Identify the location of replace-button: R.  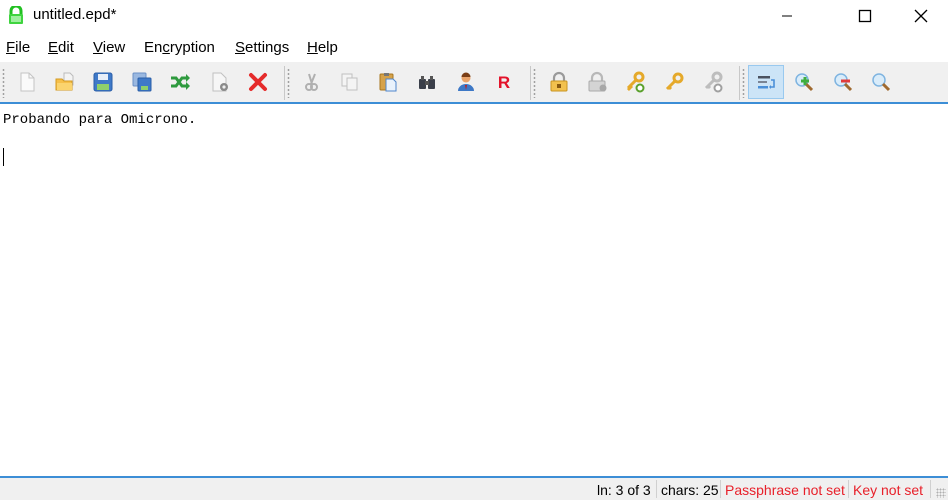
(504, 82).